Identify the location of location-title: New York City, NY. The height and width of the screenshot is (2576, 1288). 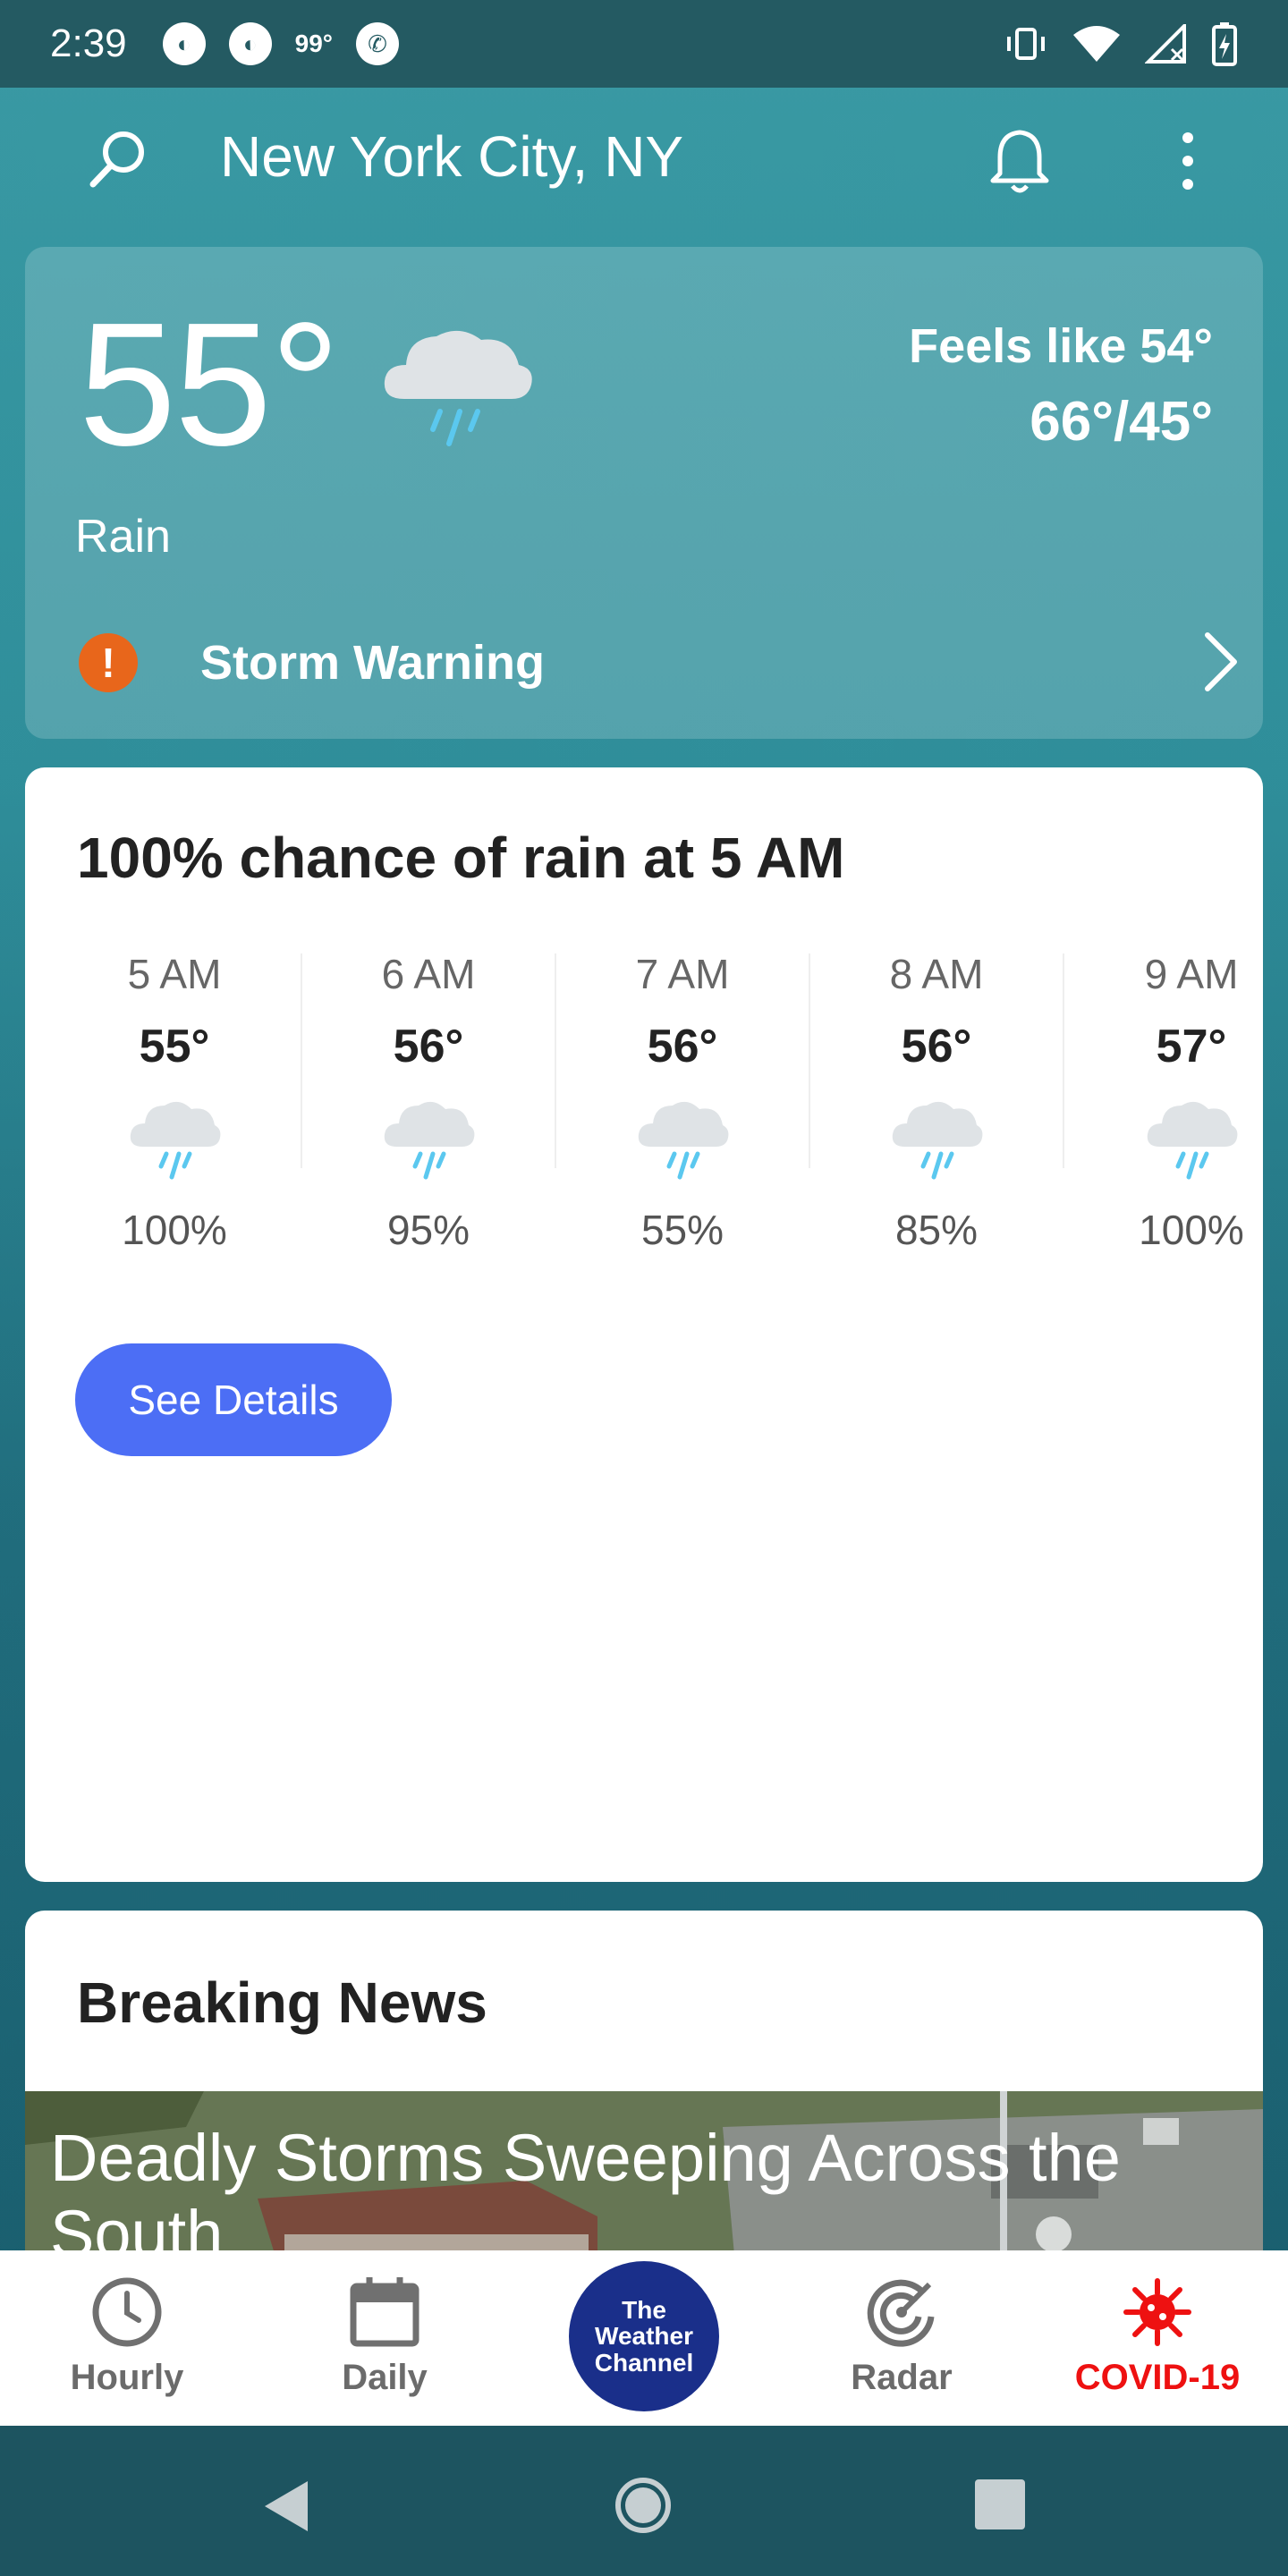
(451, 156).